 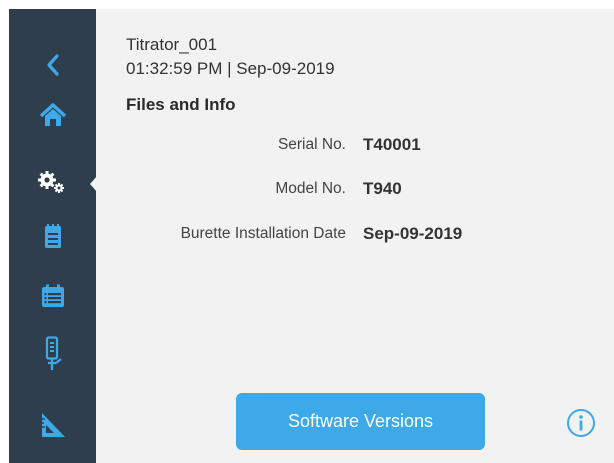 I want to click on info-circle-icon, so click(x=581, y=423).